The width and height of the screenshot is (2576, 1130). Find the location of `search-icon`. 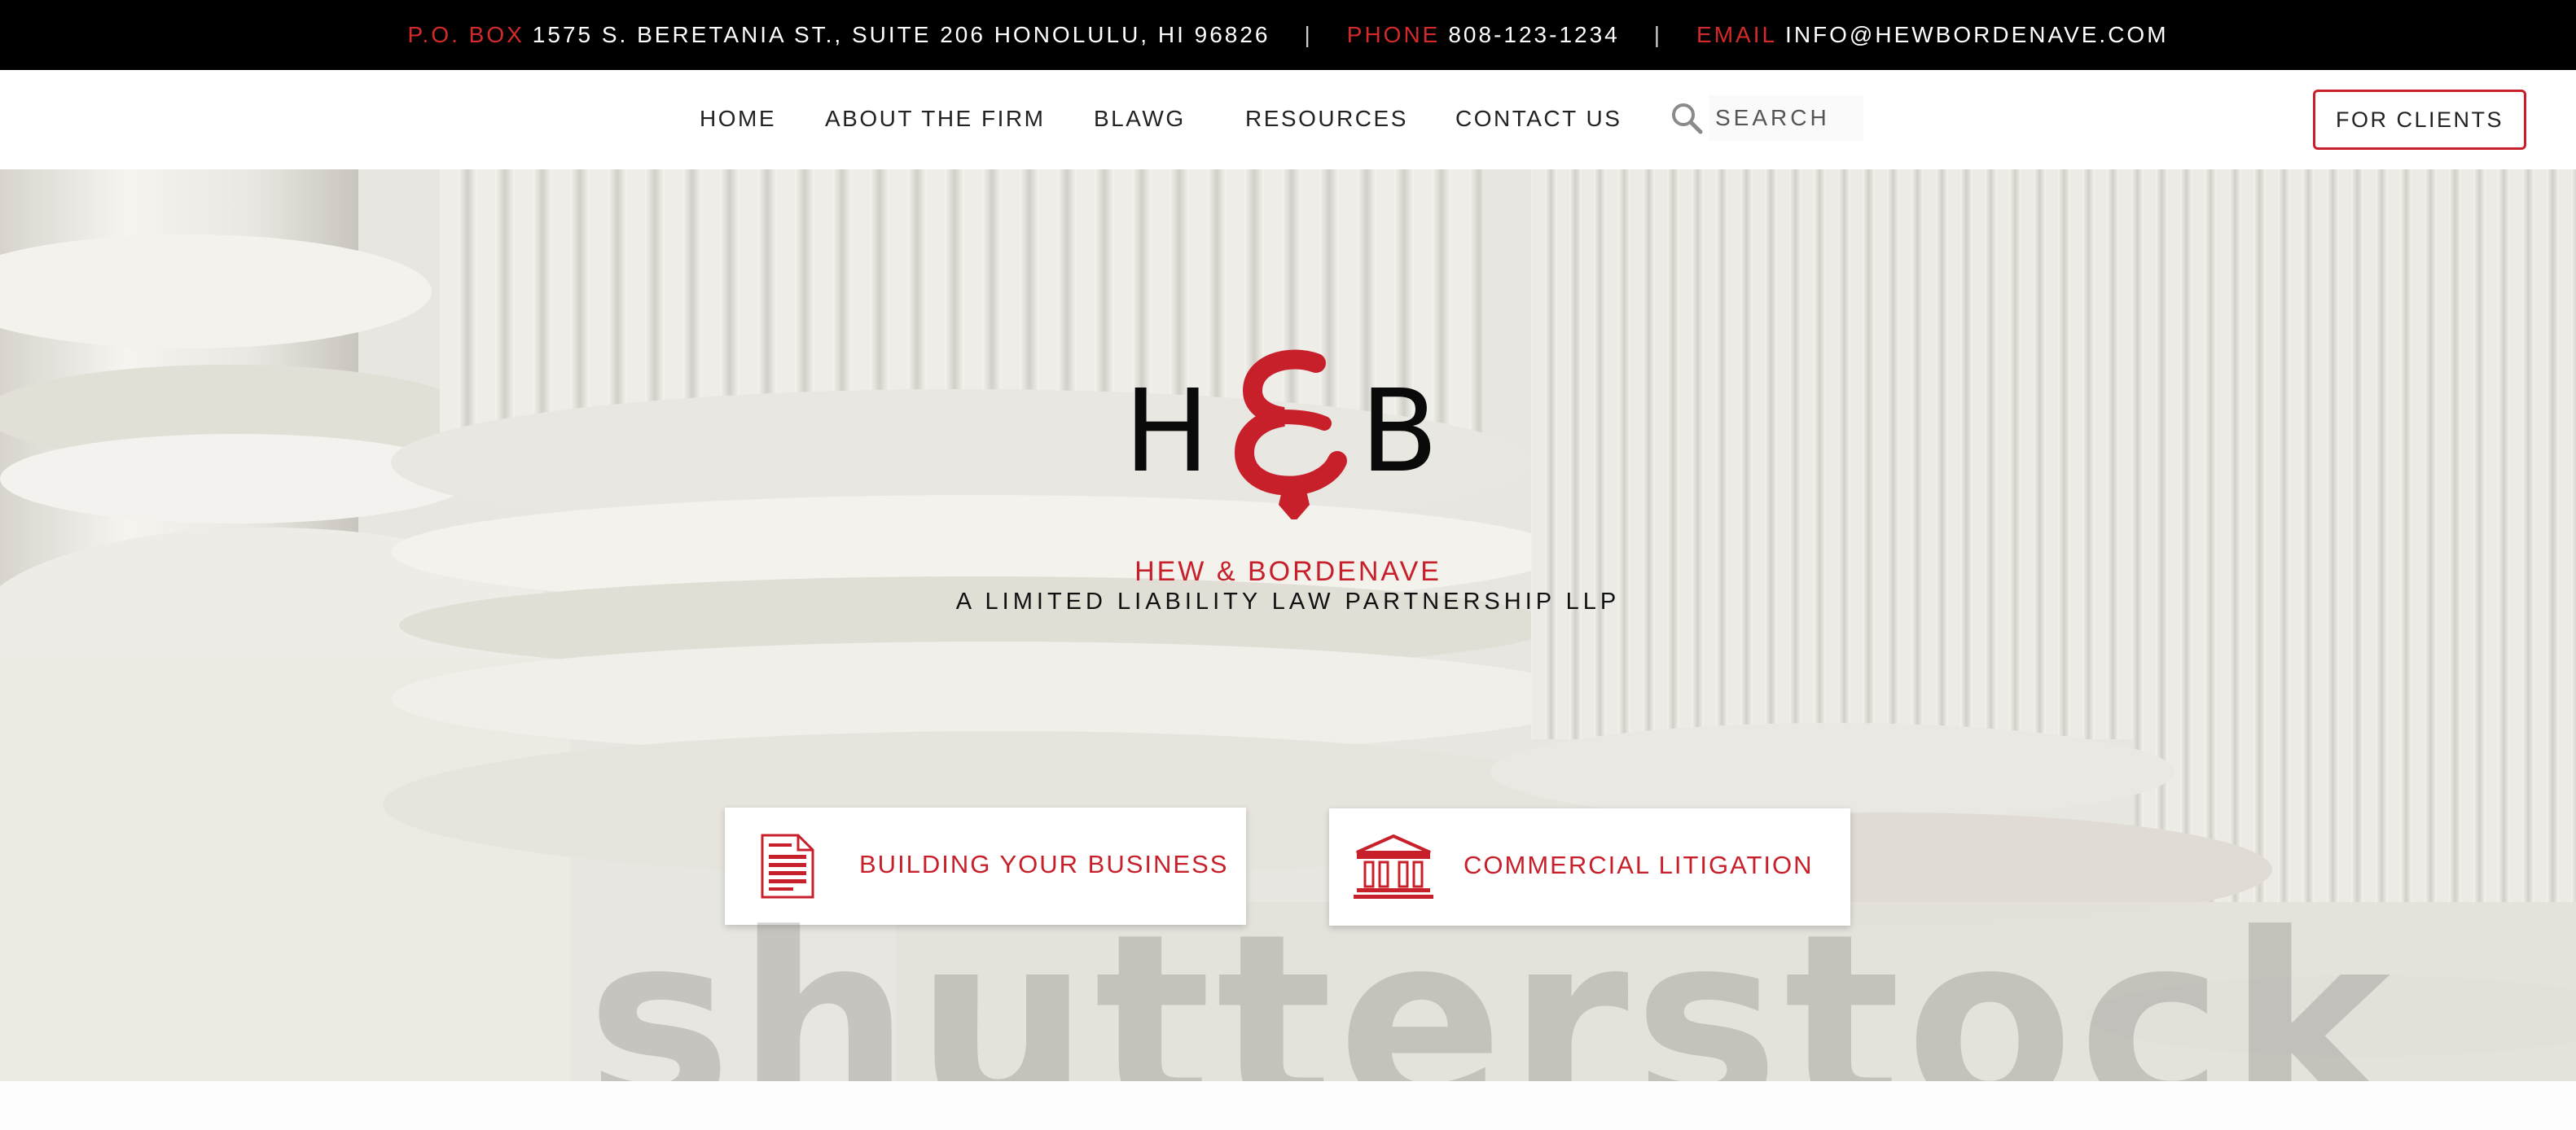

search-icon is located at coordinates (1687, 118).